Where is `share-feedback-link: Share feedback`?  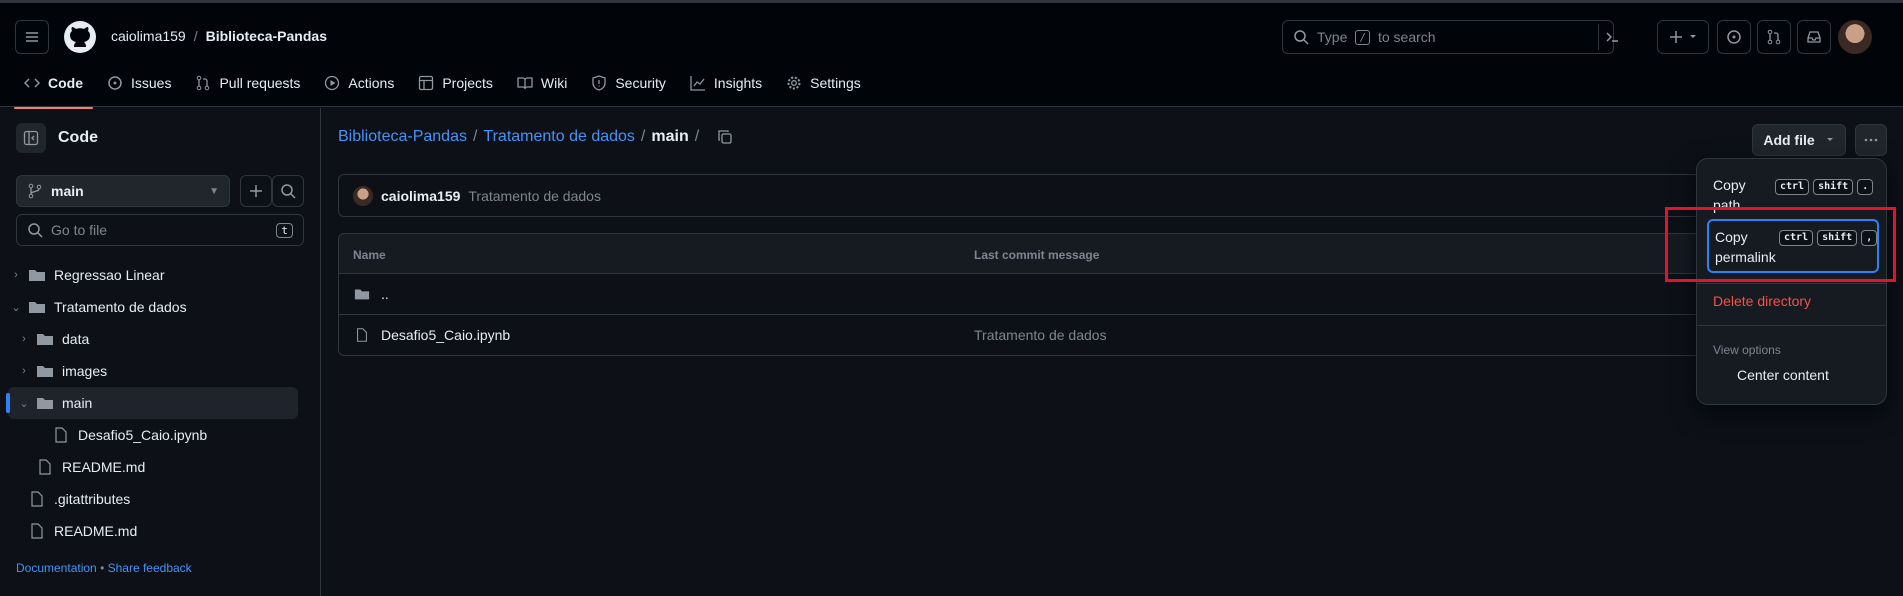 share-feedback-link: Share feedback is located at coordinates (150, 568).